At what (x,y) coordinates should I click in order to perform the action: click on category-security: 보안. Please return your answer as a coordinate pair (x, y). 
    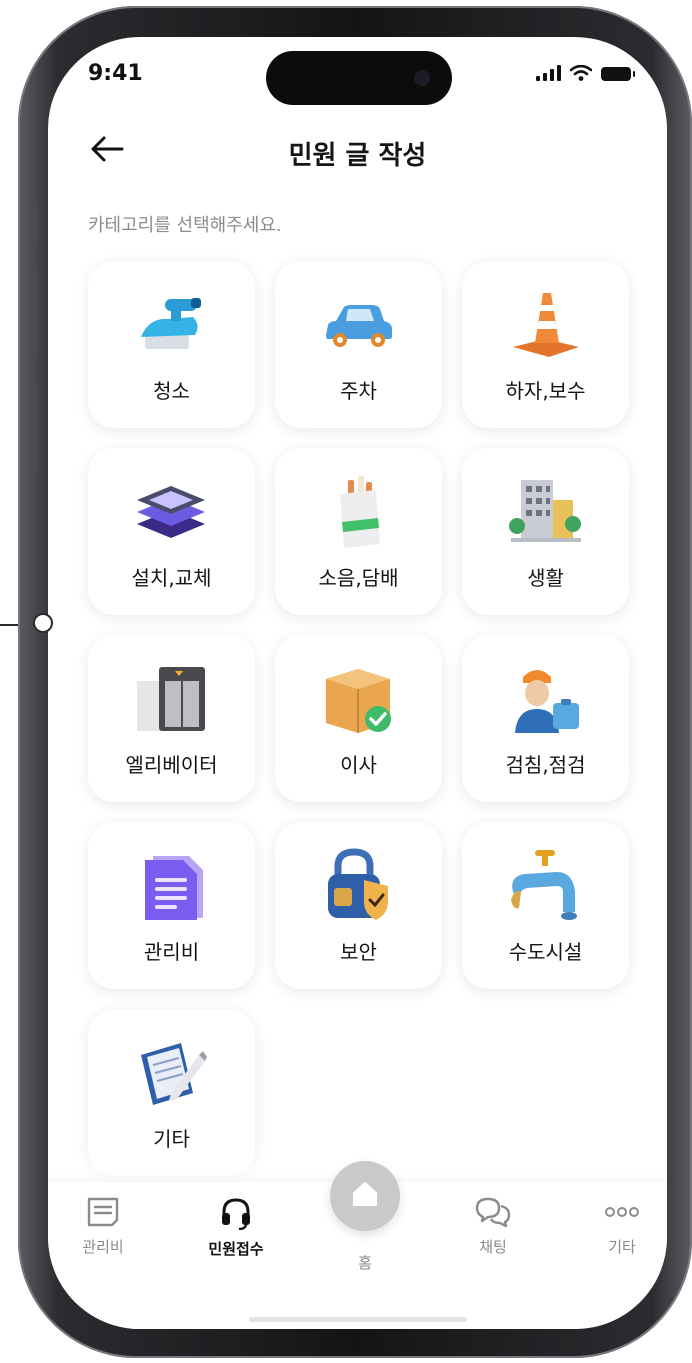
    Looking at the image, I should click on (358, 905).